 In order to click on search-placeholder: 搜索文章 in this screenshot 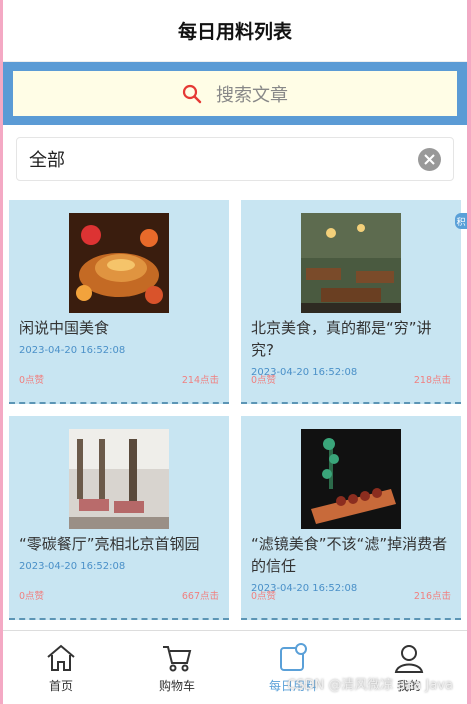, I will do `click(252, 95)`.